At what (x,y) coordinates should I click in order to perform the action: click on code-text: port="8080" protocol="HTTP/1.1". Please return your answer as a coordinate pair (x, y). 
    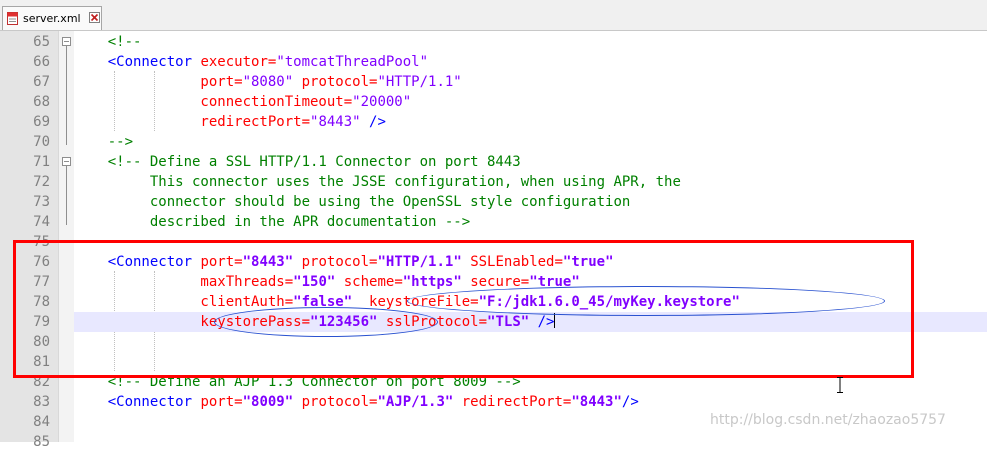
    Looking at the image, I should click on (268, 82).